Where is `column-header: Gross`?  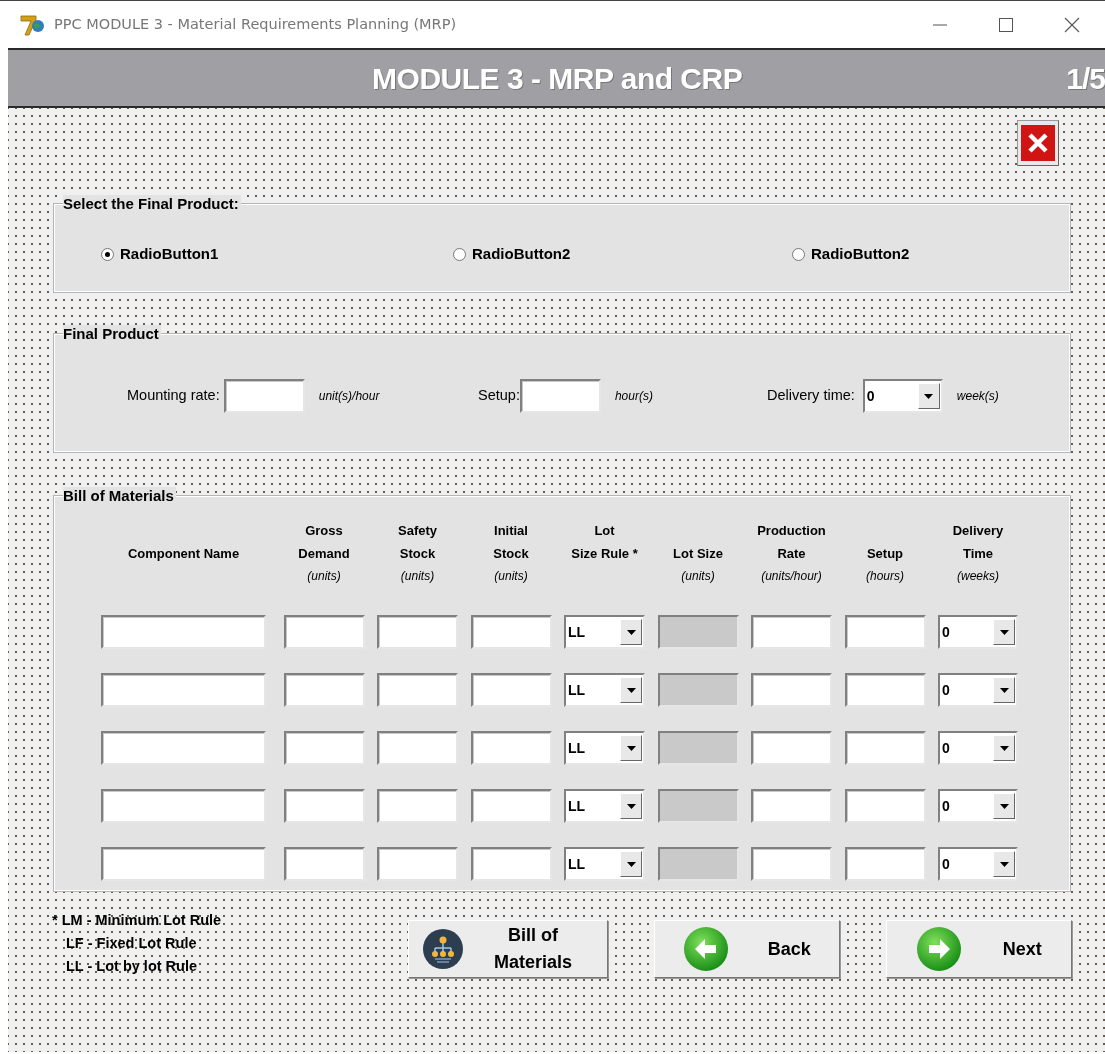
column-header: Gross is located at coordinates (324, 531).